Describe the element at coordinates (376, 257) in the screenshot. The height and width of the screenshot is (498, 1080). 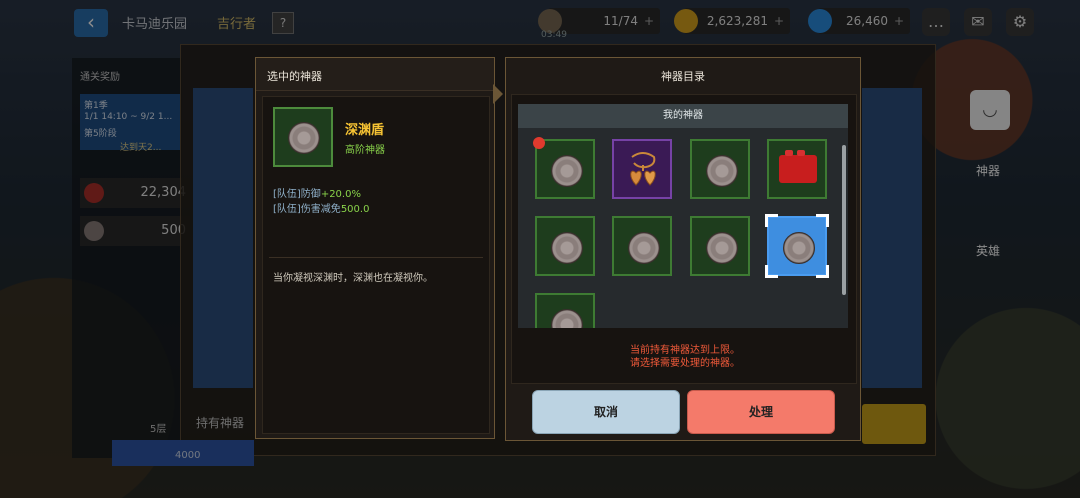
I see `divider` at that location.